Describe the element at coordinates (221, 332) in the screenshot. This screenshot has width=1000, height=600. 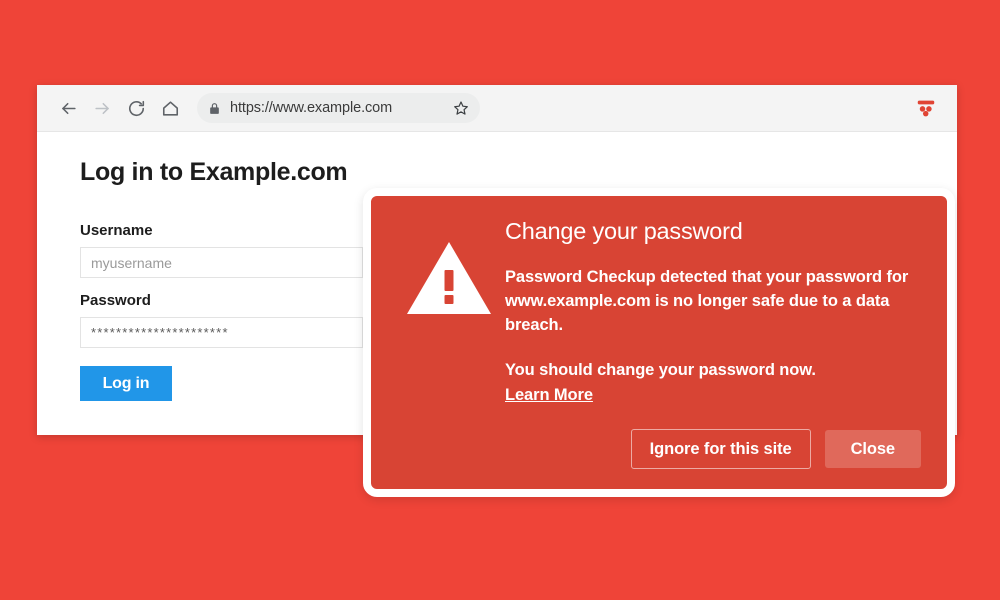
I see `password-input: **********************` at that location.